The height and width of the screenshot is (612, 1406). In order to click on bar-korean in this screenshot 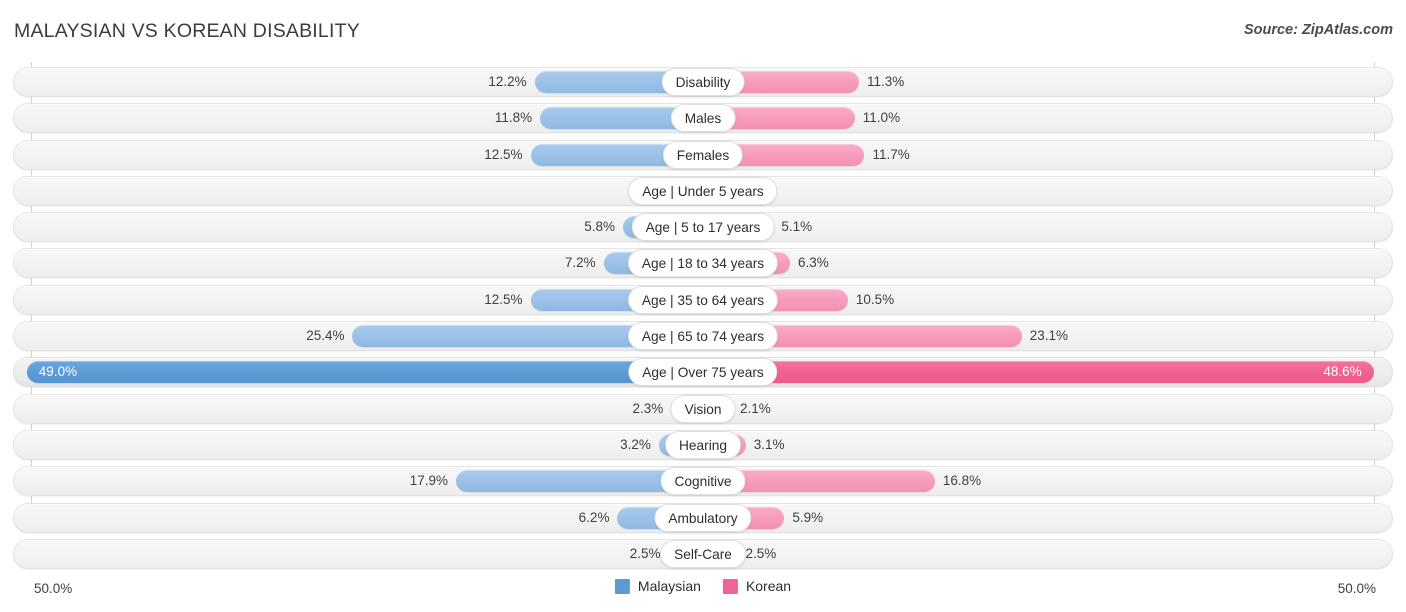, I will do `click(1038, 372)`.